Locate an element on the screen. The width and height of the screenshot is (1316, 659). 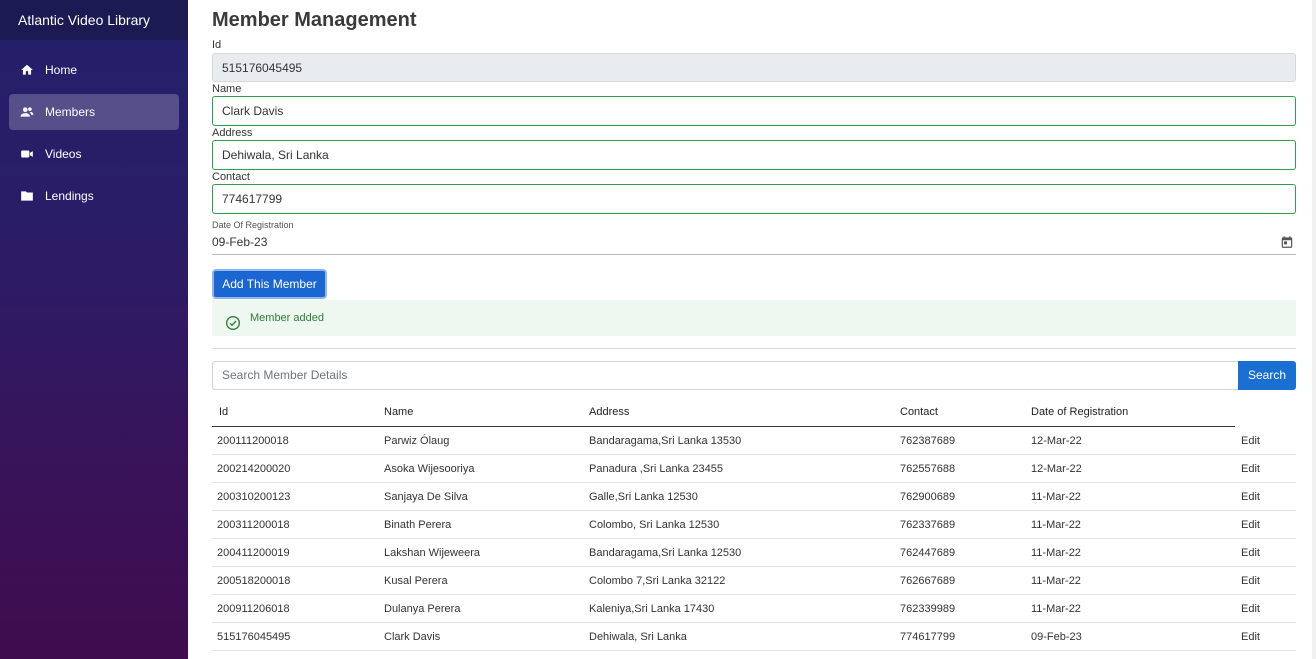
users-icon is located at coordinates (27, 112).